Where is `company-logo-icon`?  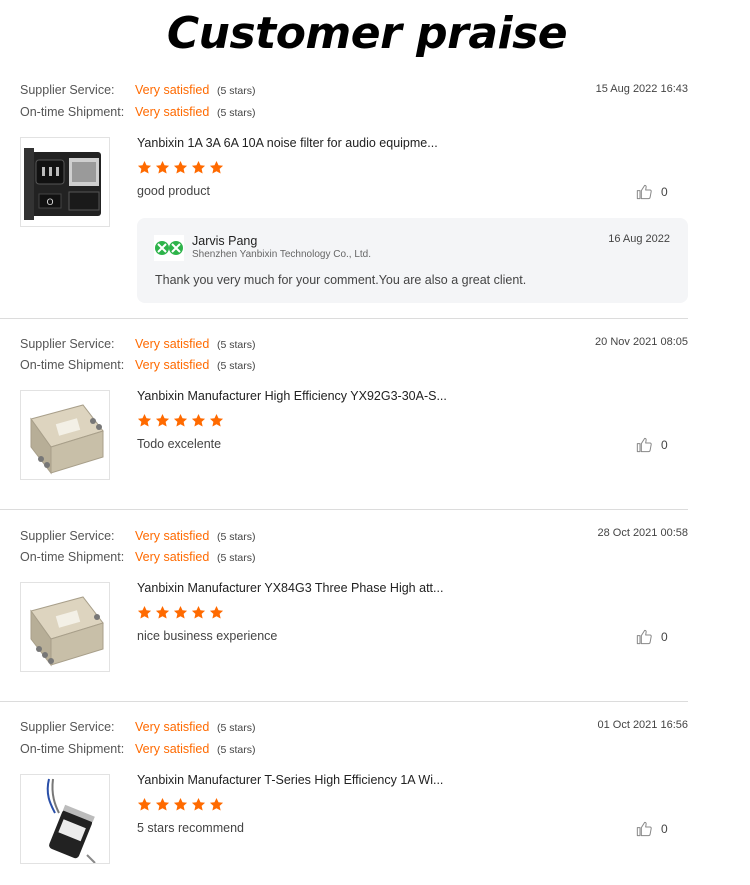 company-logo-icon is located at coordinates (169, 248).